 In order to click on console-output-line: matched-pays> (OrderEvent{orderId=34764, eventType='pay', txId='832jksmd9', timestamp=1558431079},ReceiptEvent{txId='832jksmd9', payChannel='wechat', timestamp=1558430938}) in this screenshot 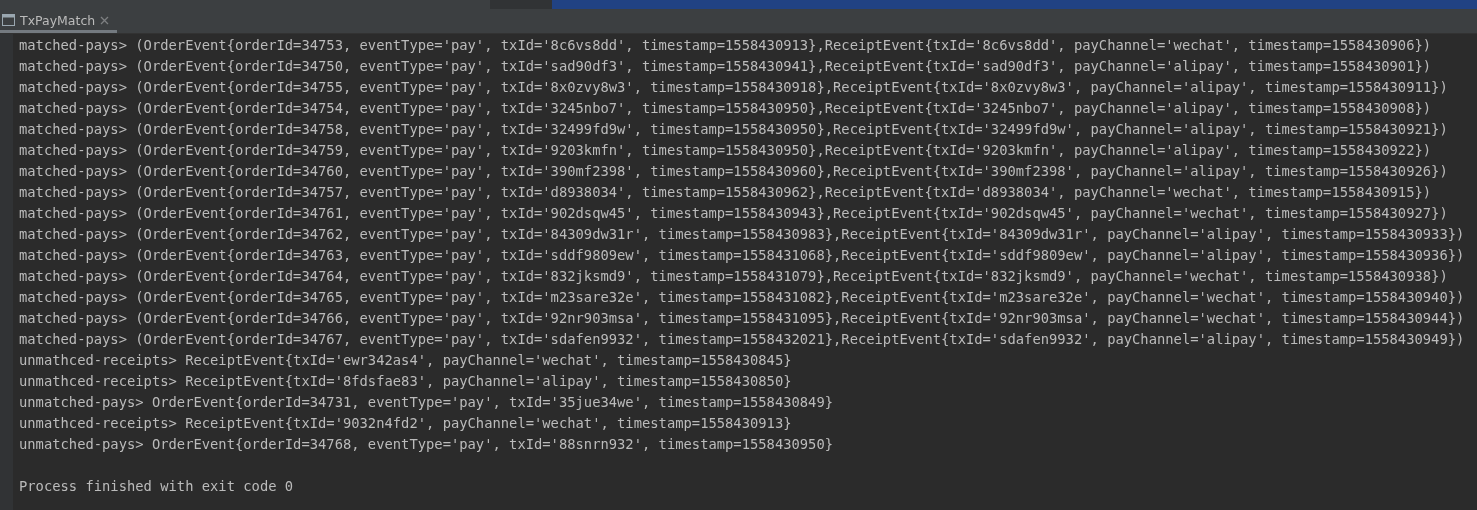, I will do `click(733, 276)`.